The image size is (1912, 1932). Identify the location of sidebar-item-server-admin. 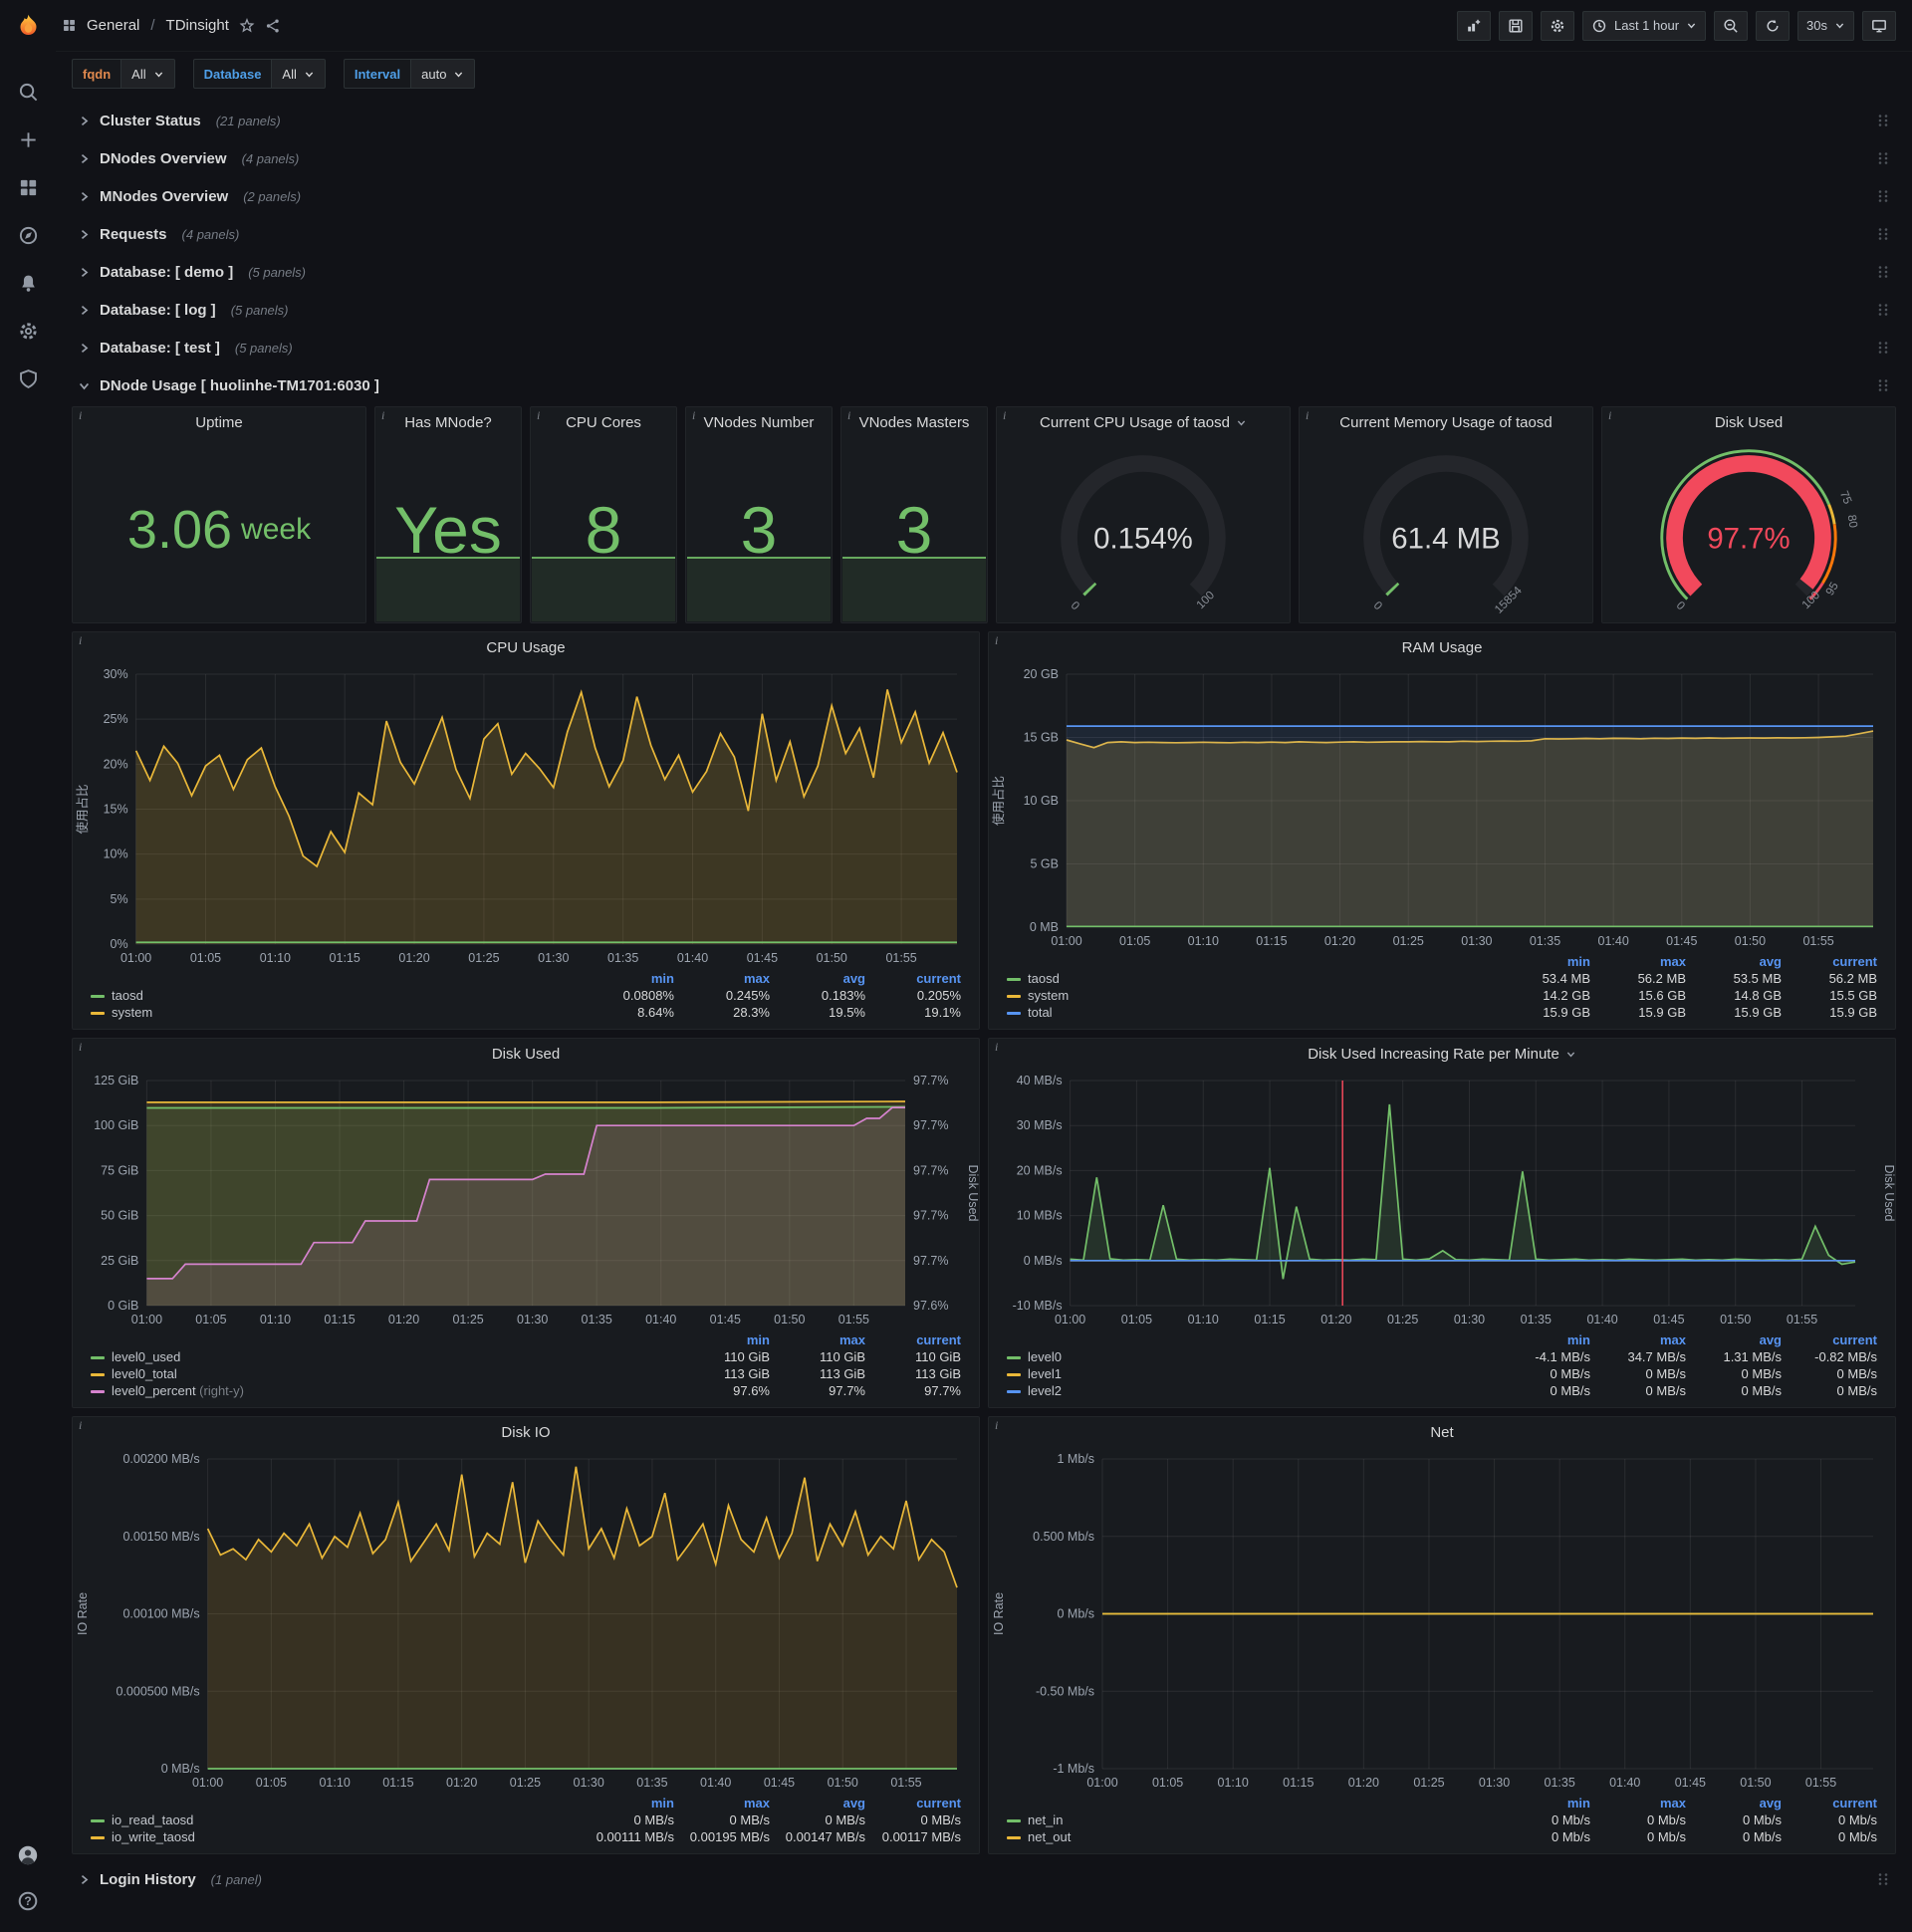
(28, 379).